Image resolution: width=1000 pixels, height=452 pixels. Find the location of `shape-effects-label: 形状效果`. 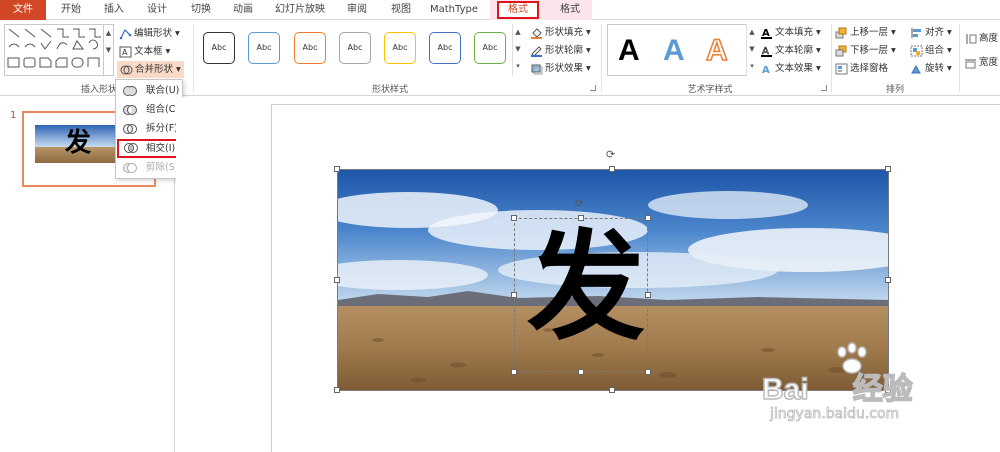

shape-effects-label: 形状效果 is located at coordinates (564, 68).